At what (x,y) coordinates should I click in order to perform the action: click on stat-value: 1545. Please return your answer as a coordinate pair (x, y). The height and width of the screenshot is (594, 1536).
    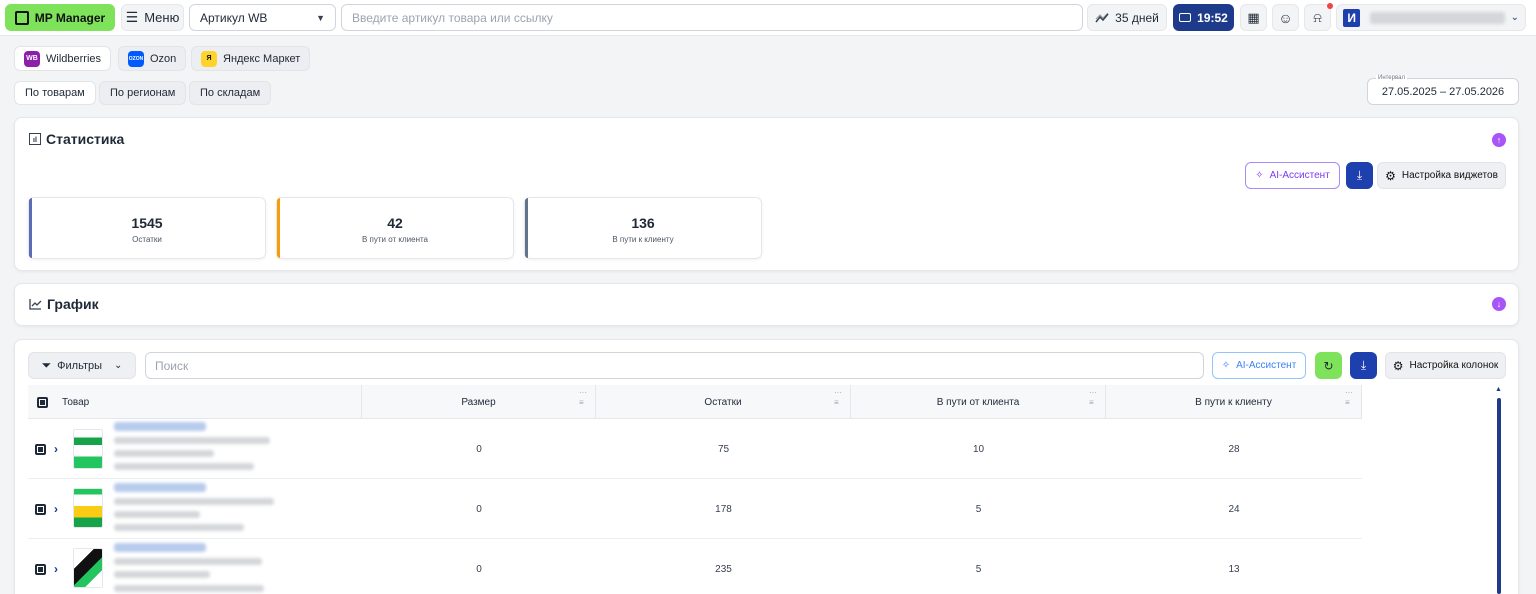
    Looking at the image, I should click on (147, 223).